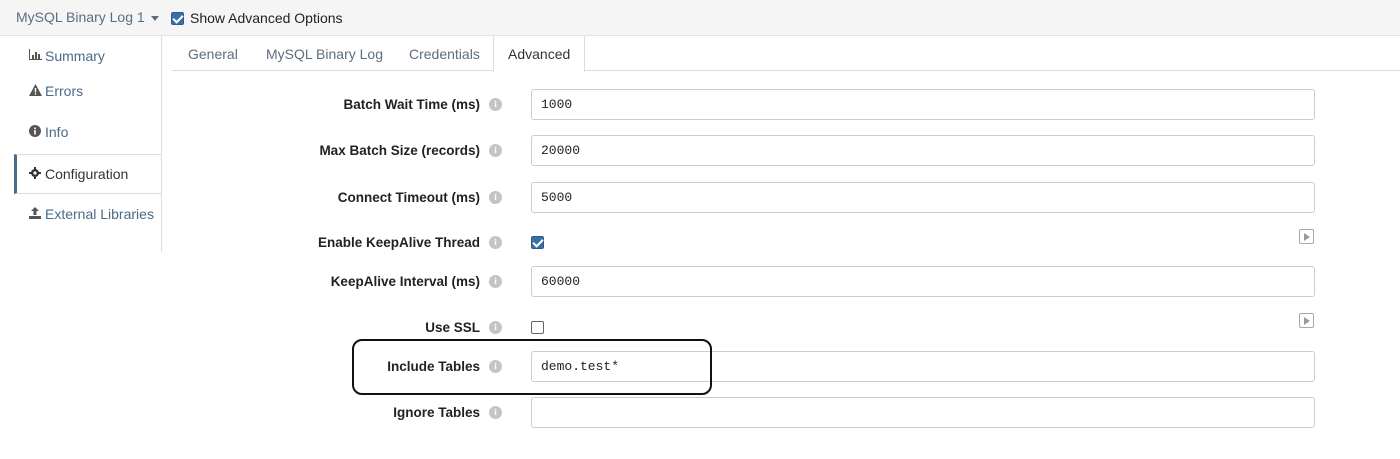 The image size is (1400, 459). I want to click on sidebar-item-external-libraries: External Libraries, so click(87, 214).